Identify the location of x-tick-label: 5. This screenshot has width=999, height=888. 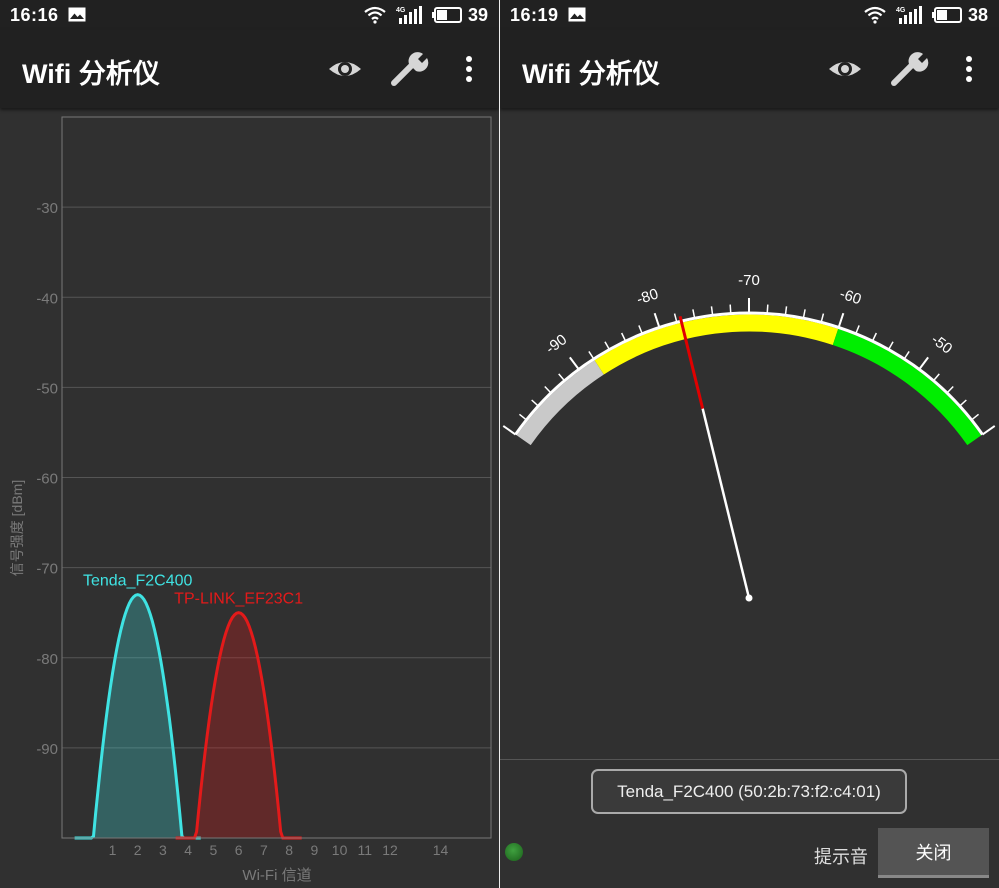
(214, 850).